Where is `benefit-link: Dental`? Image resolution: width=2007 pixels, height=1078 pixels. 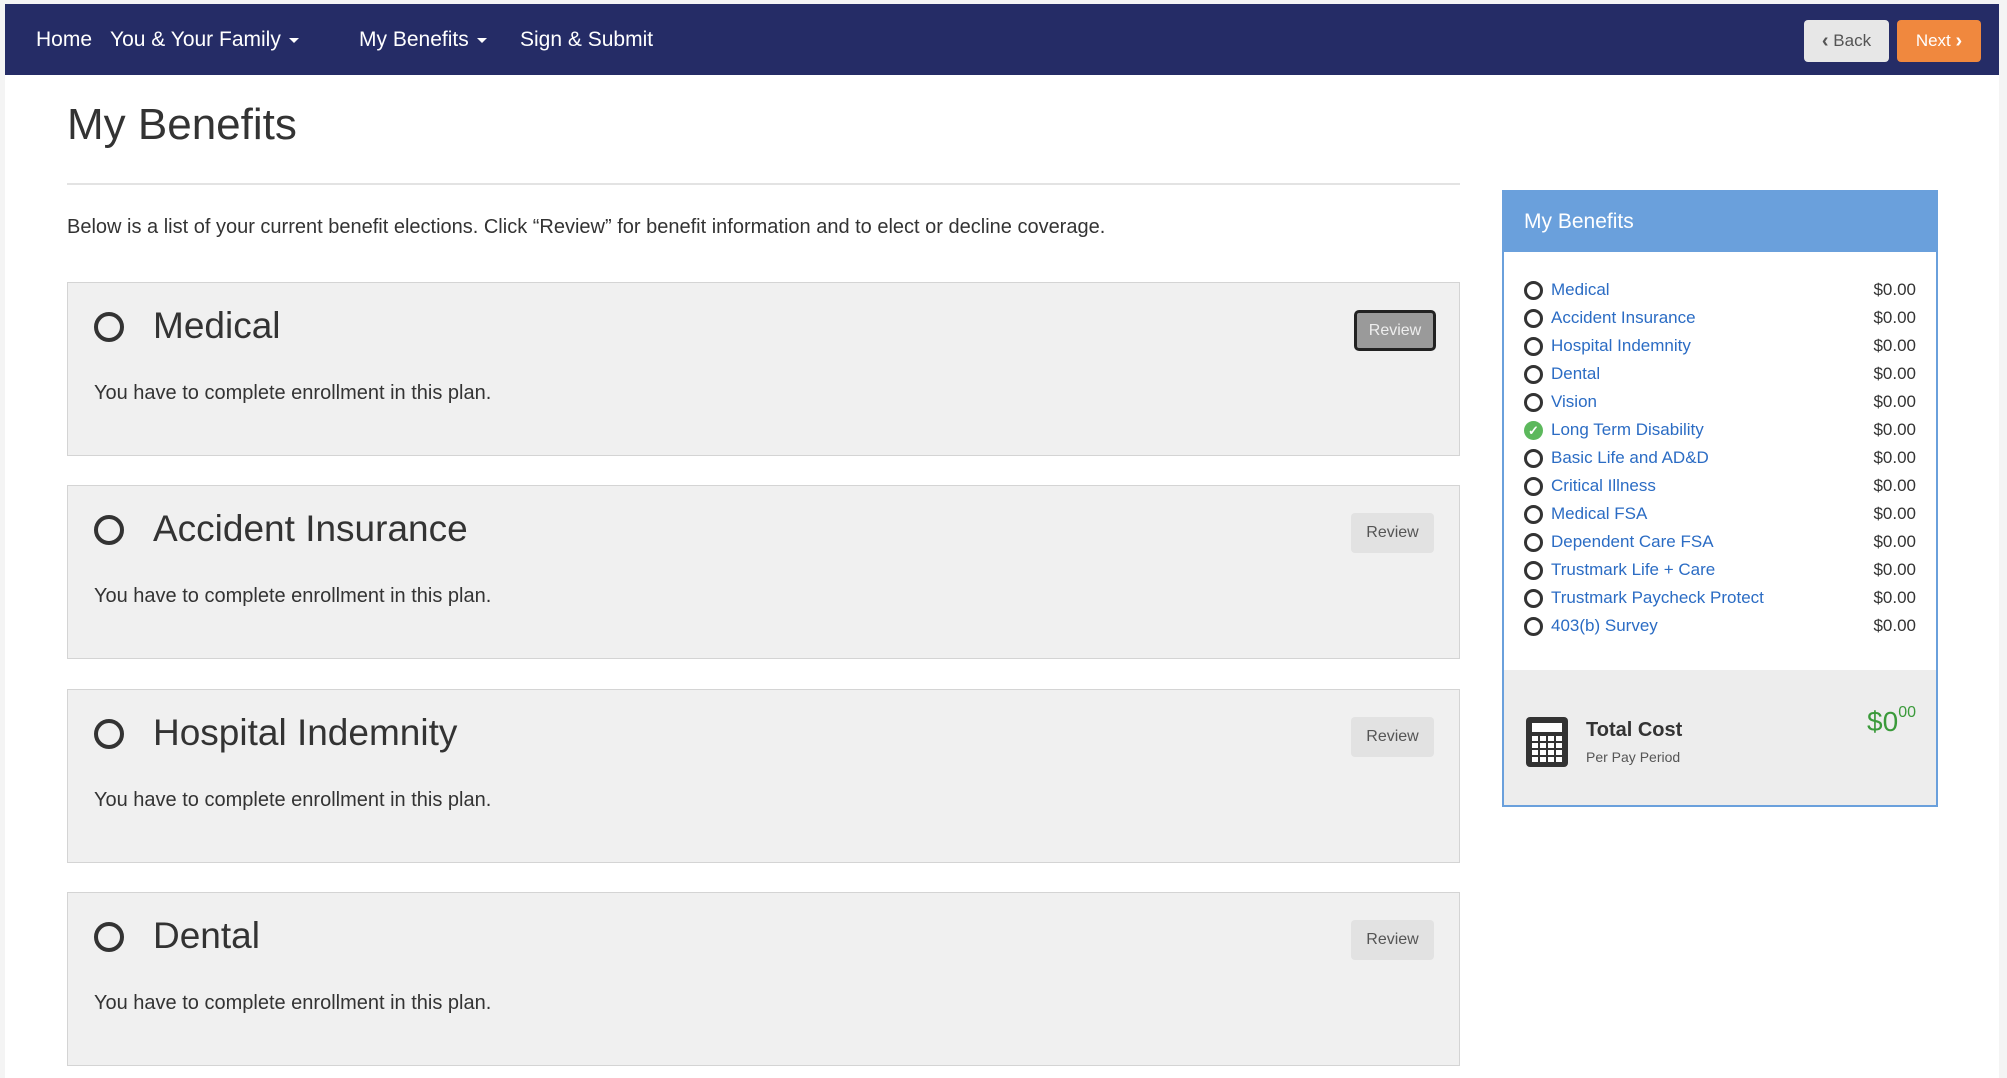 benefit-link: Dental is located at coordinates (1575, 374).